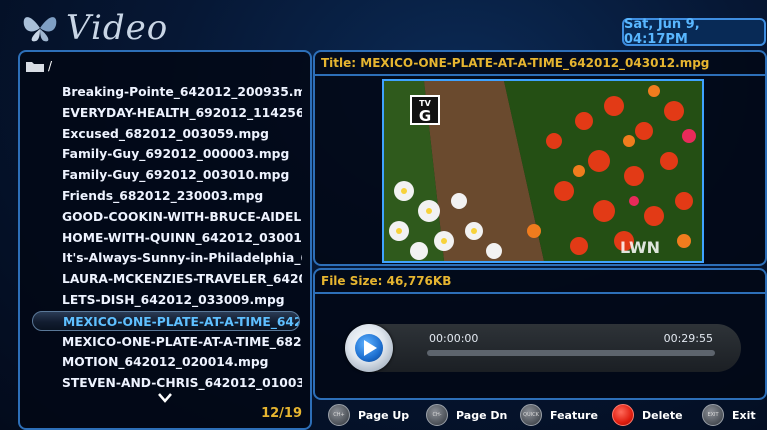  What do you see at coordinates (40, 29) in the screenshot?
I see `butterfly-logo-icon` at bounding box center [40, 29].